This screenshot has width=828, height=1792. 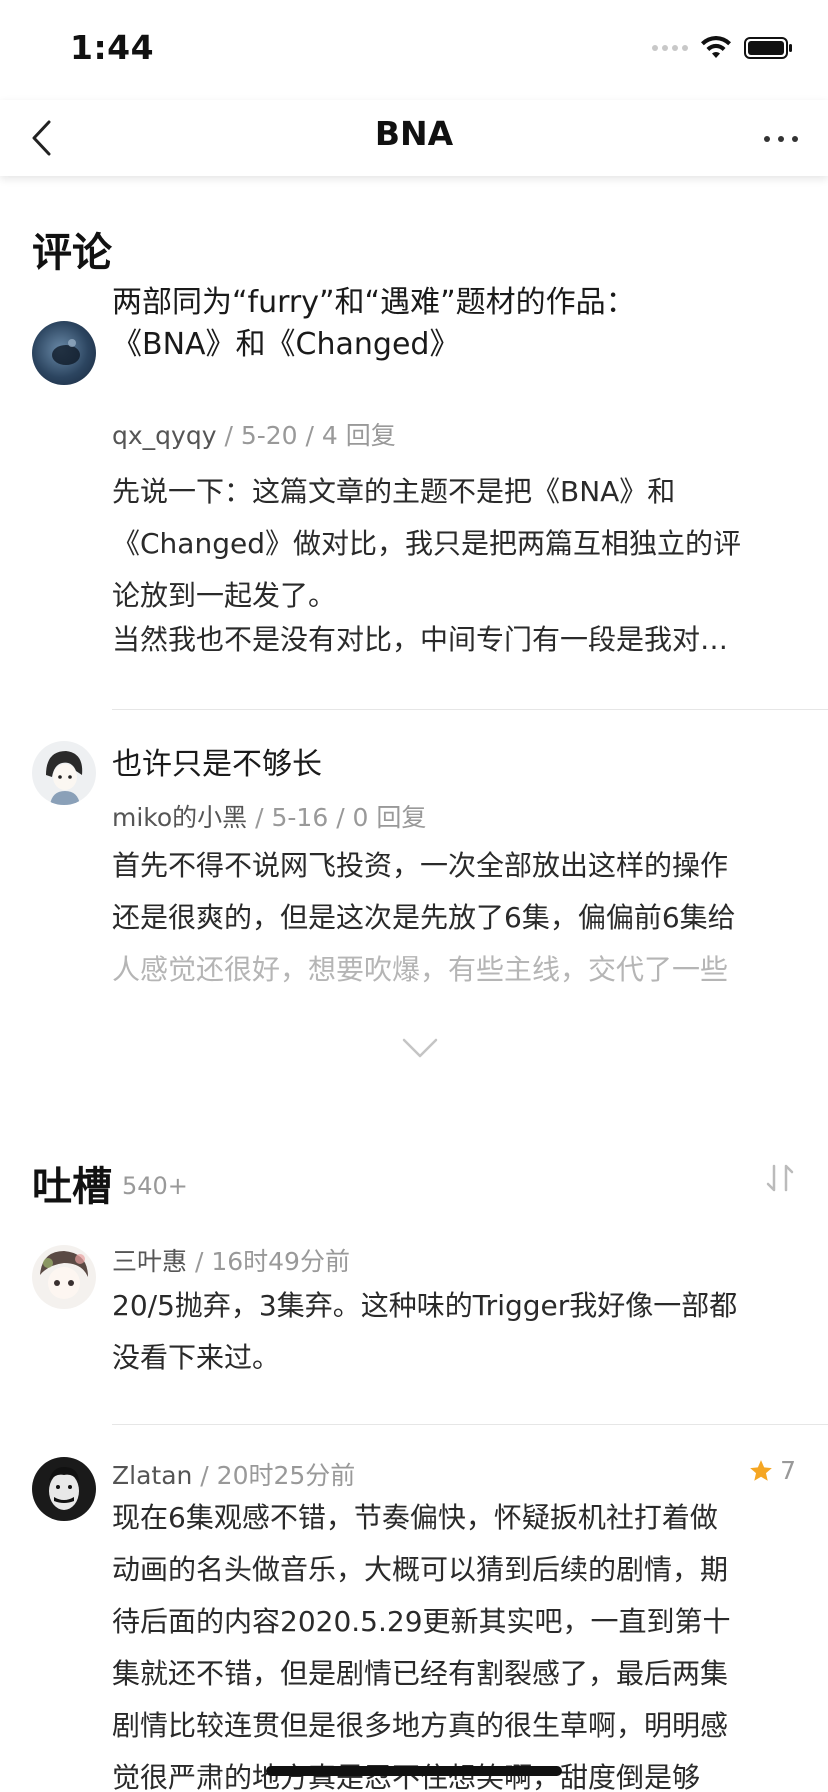 I want to click on comments-section-title: 吐槽, so click(x=72, y=1187).